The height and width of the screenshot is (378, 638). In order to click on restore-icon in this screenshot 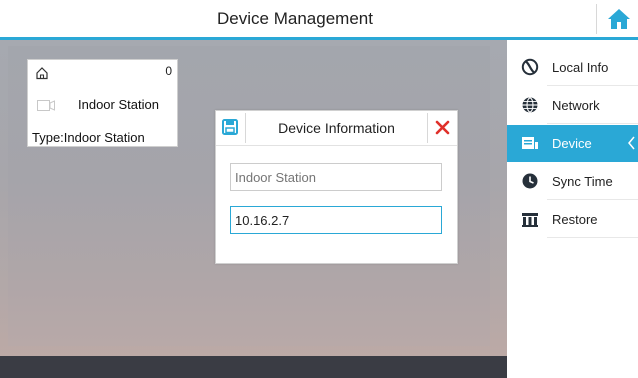, I will do `click(530, 220)`.